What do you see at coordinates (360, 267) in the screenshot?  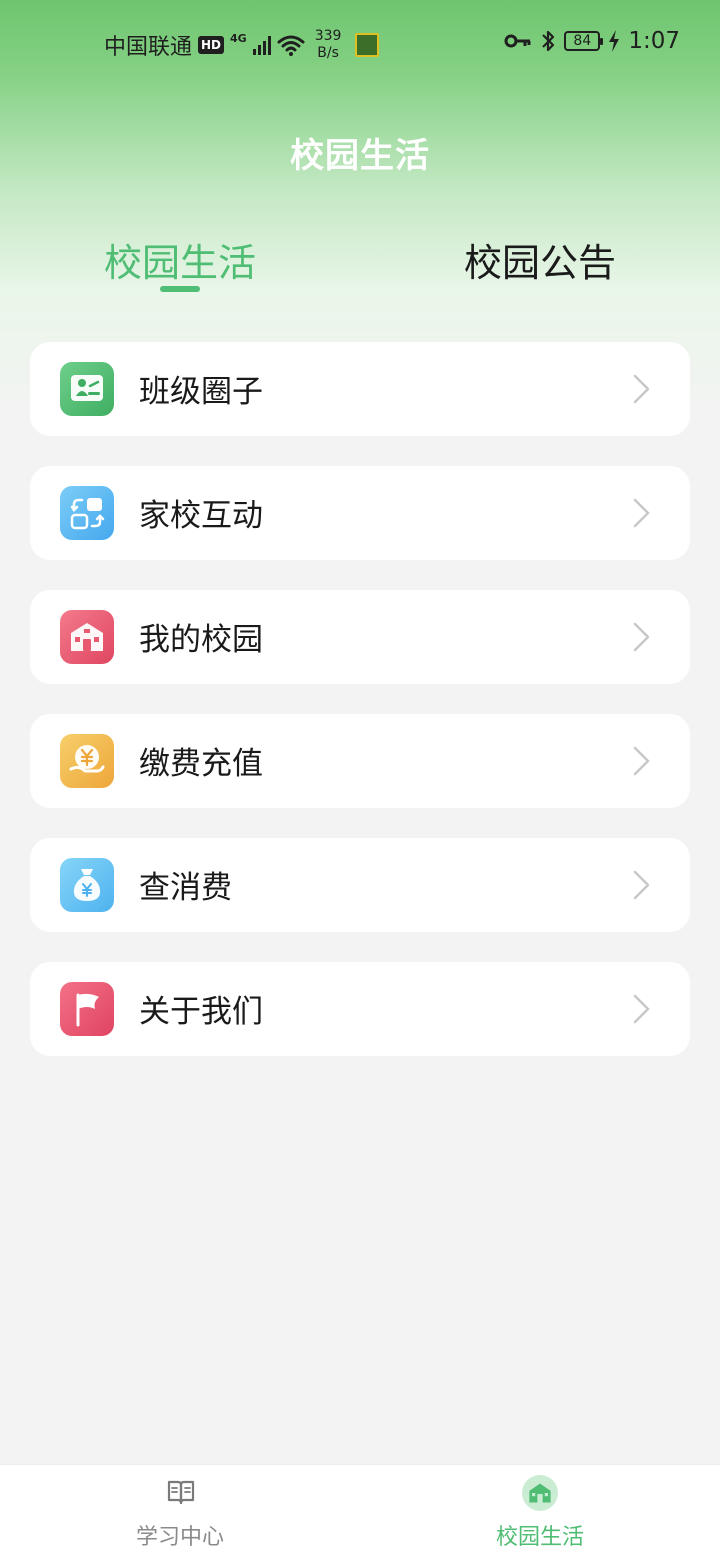 I see `tab-bar: 校园生活 校园公告` at bounding box center [360, 267].